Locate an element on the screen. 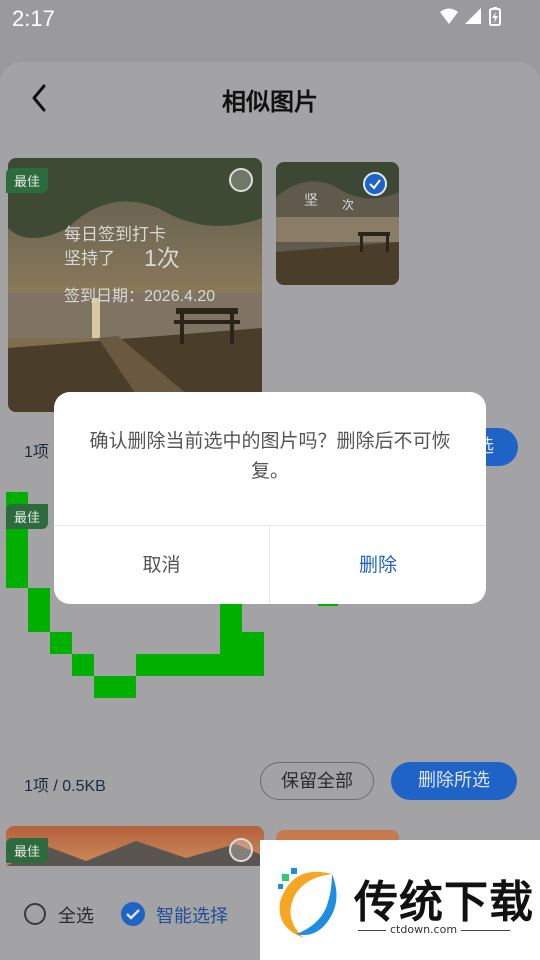 The height and width of the screenshot is (960, 540). small-overlay-2: 次 is located at coordinates (348, 205).